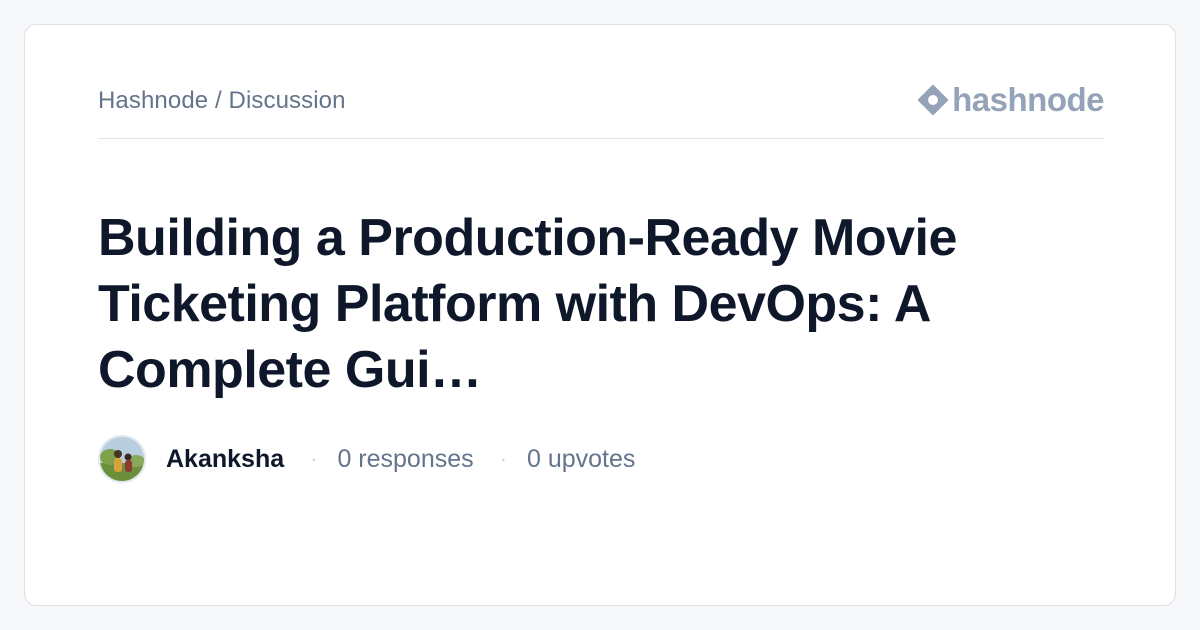 The height and width of the screenshot is (630, 1200). What do you see at coordinates (405, 458) in the screenshot?
I see `responses-count: 0 responses` at bounding box center [405, 458].